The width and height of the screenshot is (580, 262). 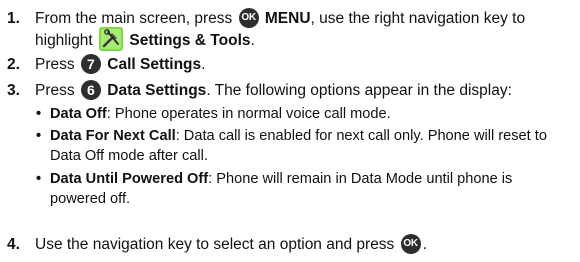 I want to click on call-settings-label: Call Settings, so click(x=154, y=64).